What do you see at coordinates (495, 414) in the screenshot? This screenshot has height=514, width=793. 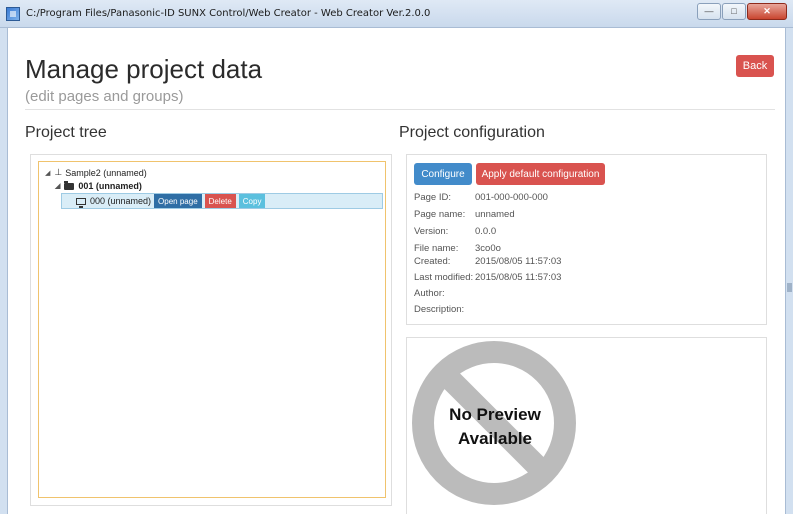 I see `no-preview-line1: No Preview` at bounding box center [495, 414].